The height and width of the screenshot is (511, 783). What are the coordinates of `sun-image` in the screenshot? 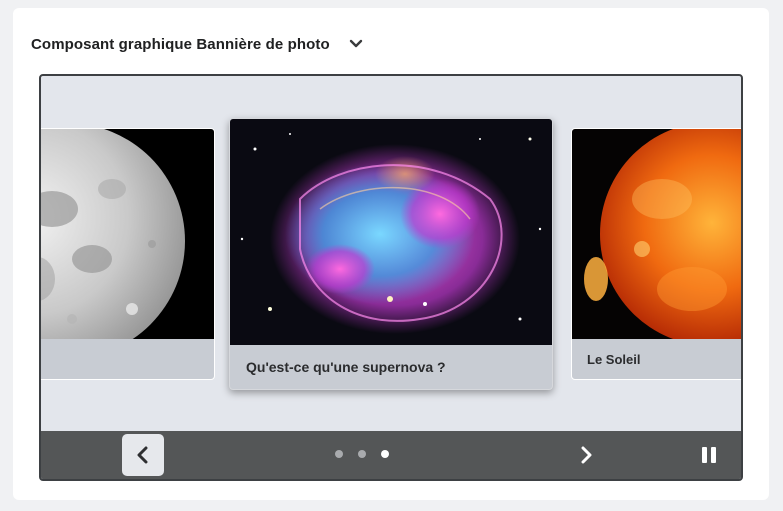 It's located at (656, 237).